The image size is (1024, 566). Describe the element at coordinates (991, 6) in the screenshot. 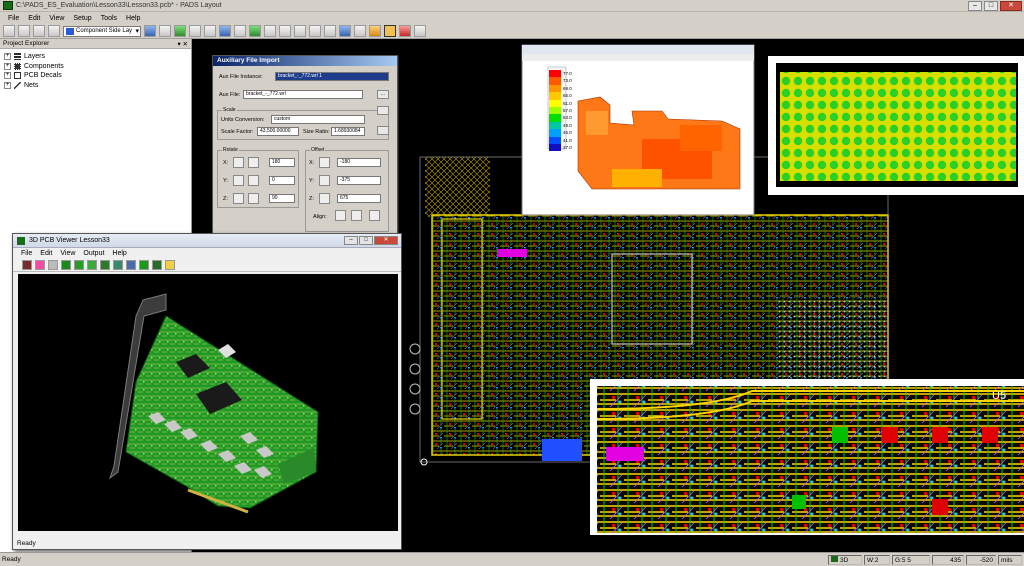

I see `maximize-button: □` at that location.